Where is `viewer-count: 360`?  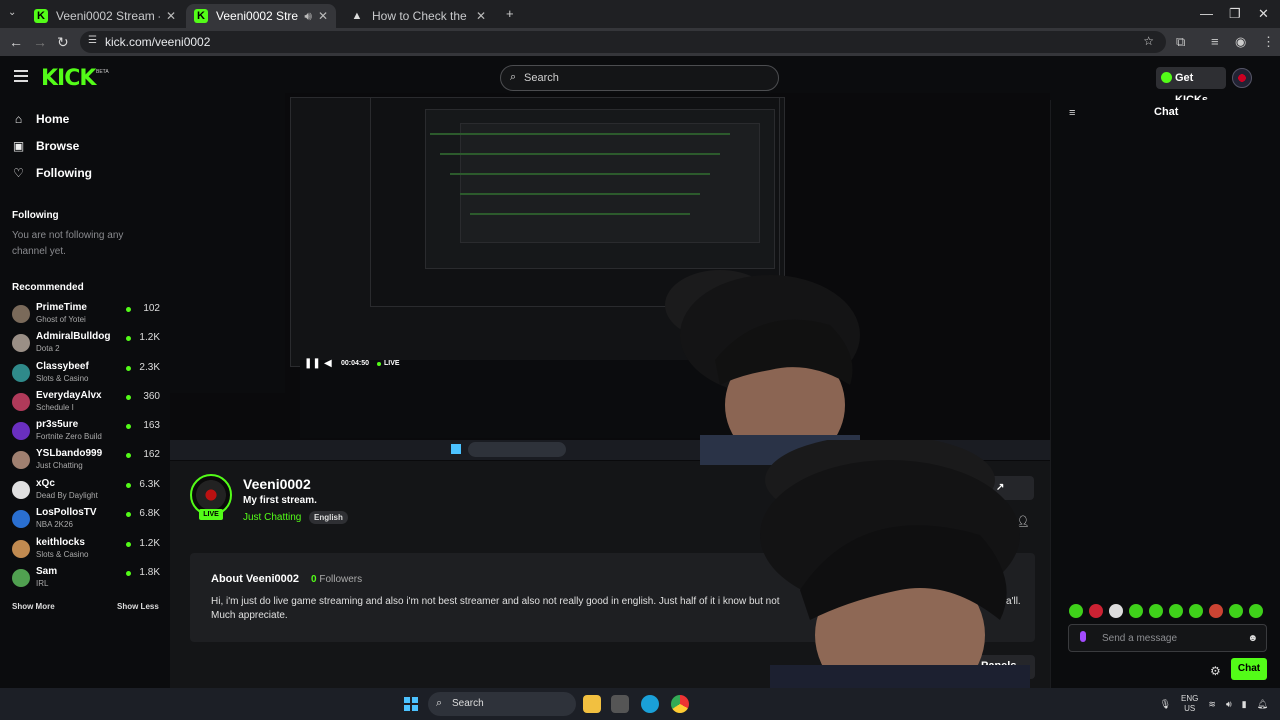
viewer-count: 360 is located at coordinates (151, 396).